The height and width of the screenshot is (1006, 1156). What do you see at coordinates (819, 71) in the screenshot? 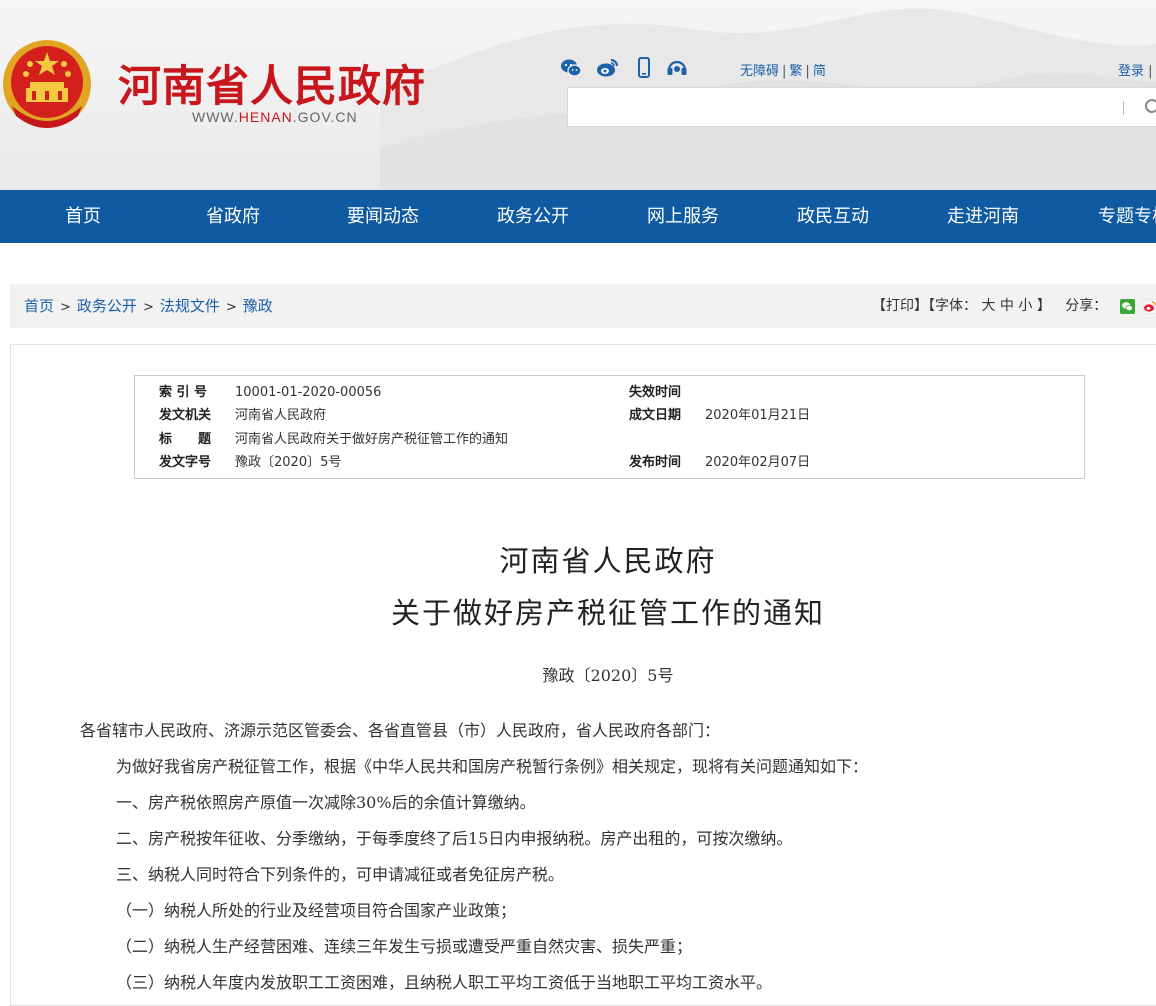
I see `simplified-chinese-link: 简` at bounding box center [819, 71].